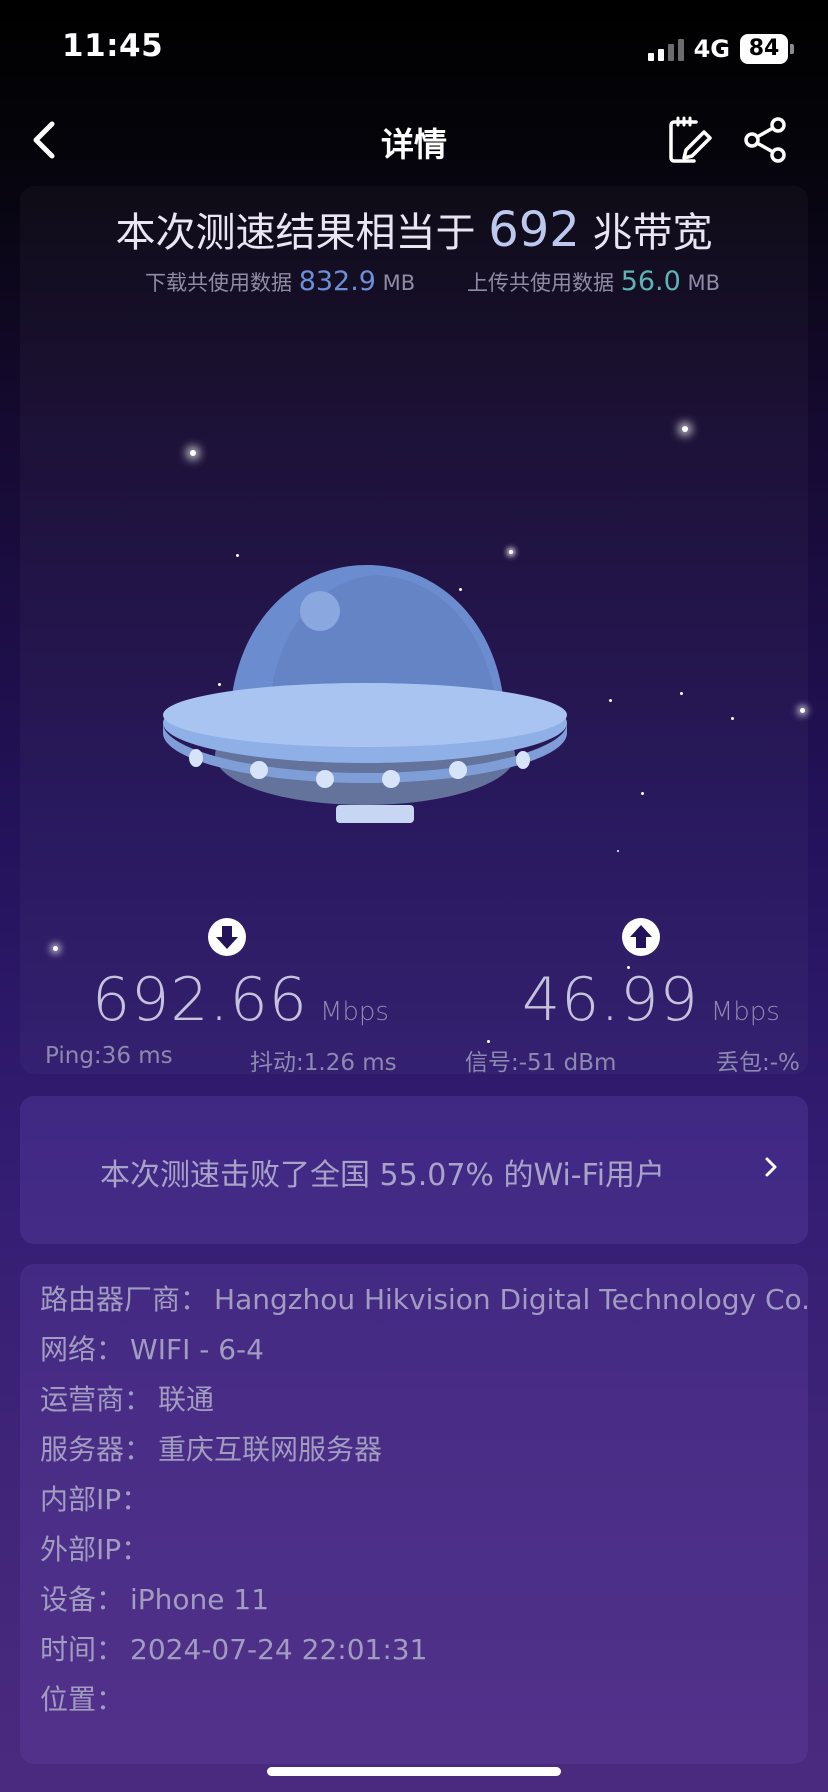 Image resolution: width=828 pixels, height=1792 pixels. What do you see at coordinates (200, 1599) in the screenshot?
I see `device-value: iPhone 11` at bounding box center [200, 1599].